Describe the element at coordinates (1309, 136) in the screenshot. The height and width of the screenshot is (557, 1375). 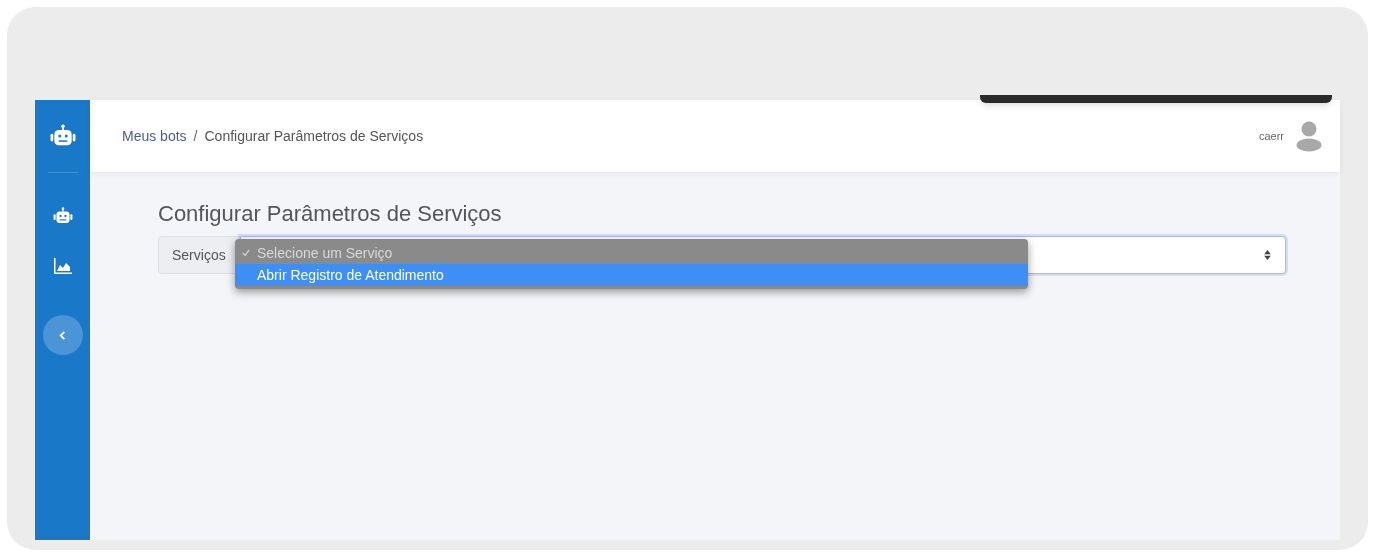
I see `user-avatar-icon` at that location.